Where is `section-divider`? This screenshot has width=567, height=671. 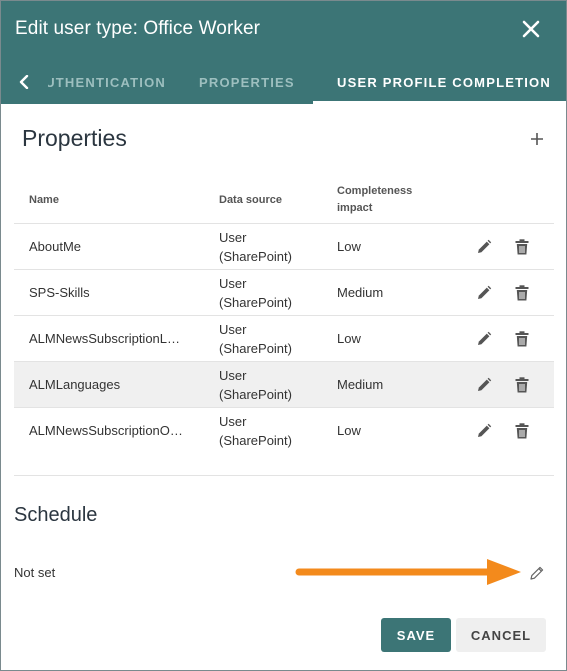 section-divider is located at coordinates (284, 475).